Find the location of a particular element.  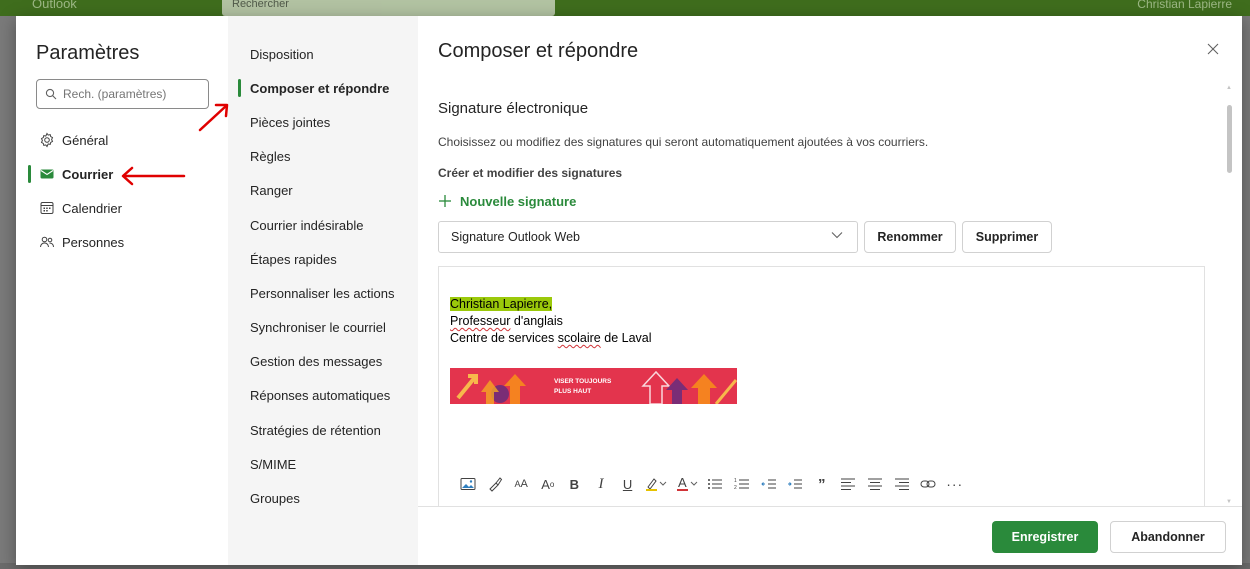

cancel-button: Abandonner is located at coordinates (1168, 537).